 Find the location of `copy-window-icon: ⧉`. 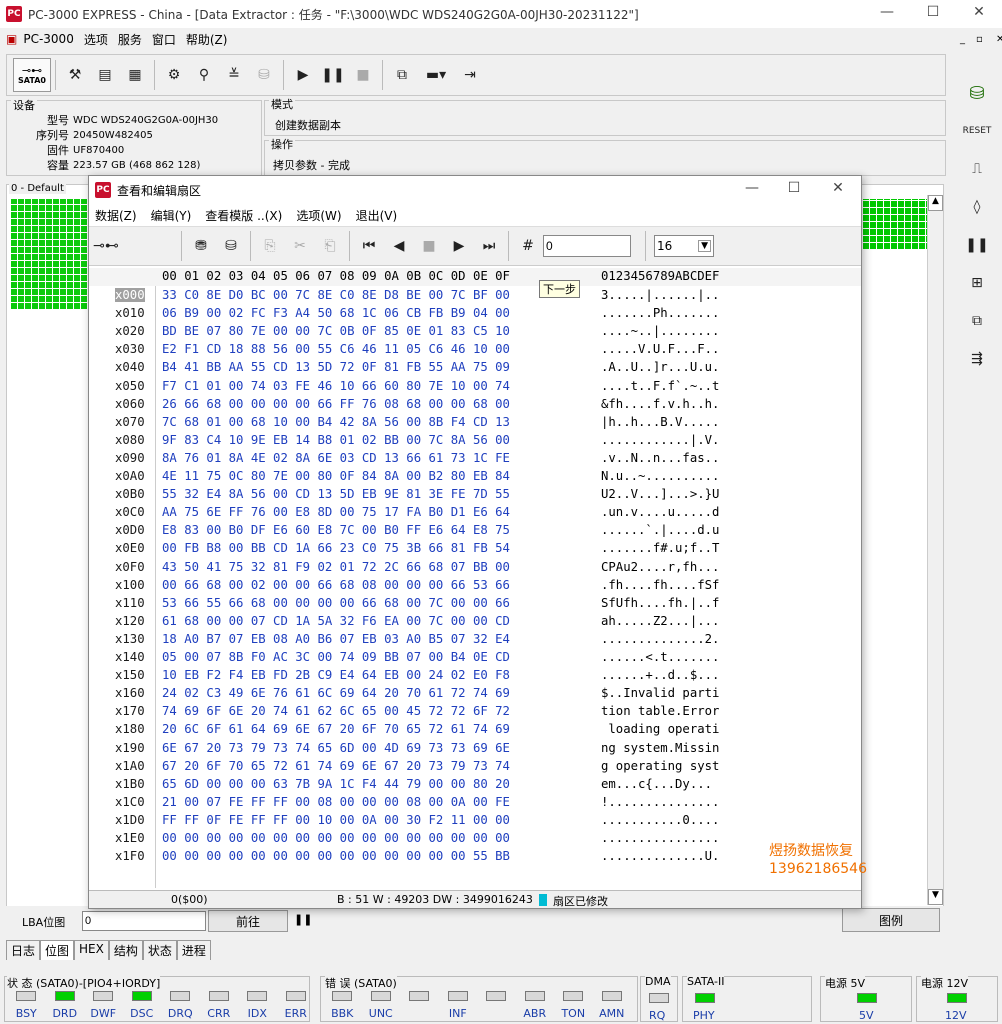

copy-window-icon: ⧉ is located at coordinates (402, 75).